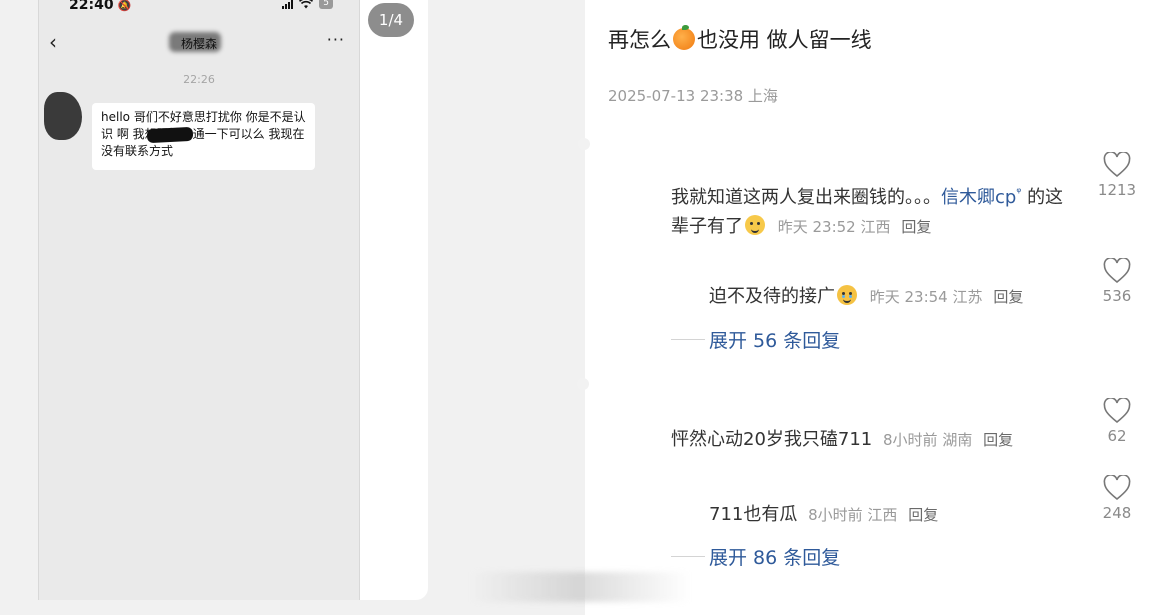 The height and width of the screenshot is (615, 1155). What do you see at coordinates (124, 6) in the screenshot?
I see `mute-bell-icon: 🔕` at bounding box center [124, 6].